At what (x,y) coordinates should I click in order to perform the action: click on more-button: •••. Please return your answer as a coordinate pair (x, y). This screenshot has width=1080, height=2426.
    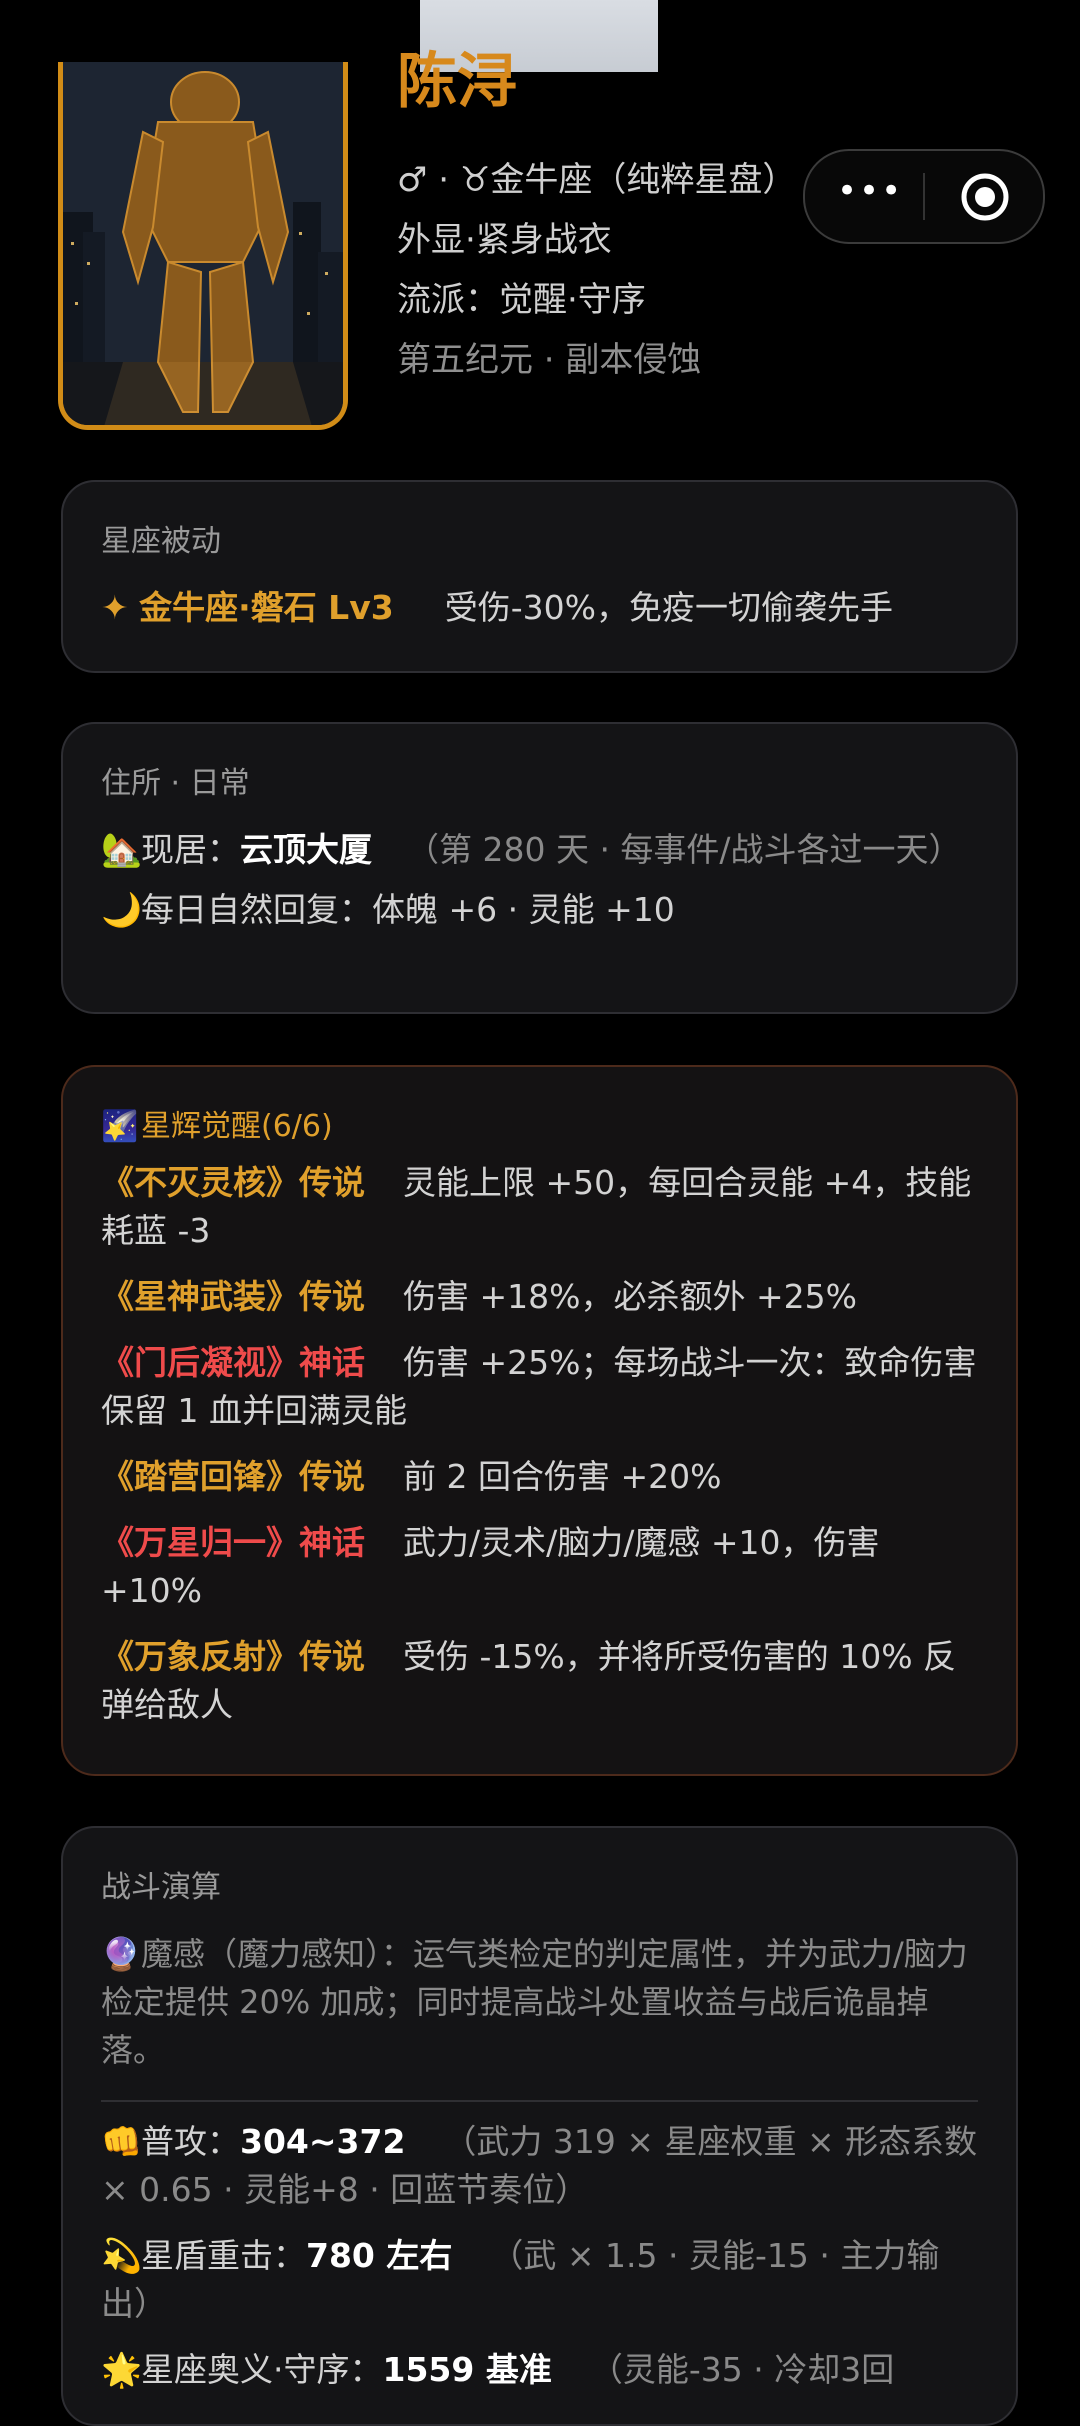
    Looking at the image, I should click on (864, 196).